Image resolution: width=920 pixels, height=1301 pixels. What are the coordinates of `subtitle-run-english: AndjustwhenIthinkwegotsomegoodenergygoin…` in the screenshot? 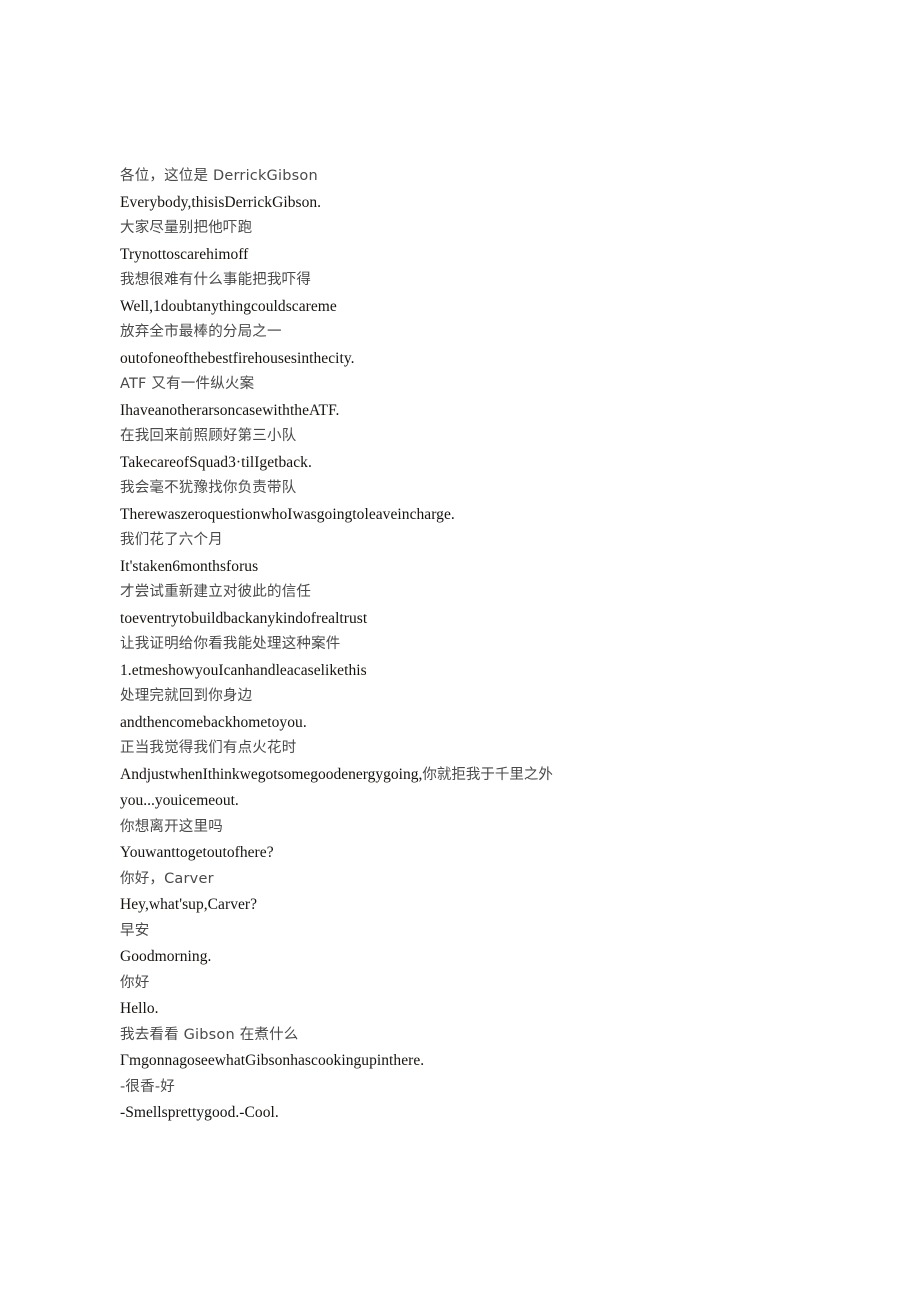 It's located at (271, 774).